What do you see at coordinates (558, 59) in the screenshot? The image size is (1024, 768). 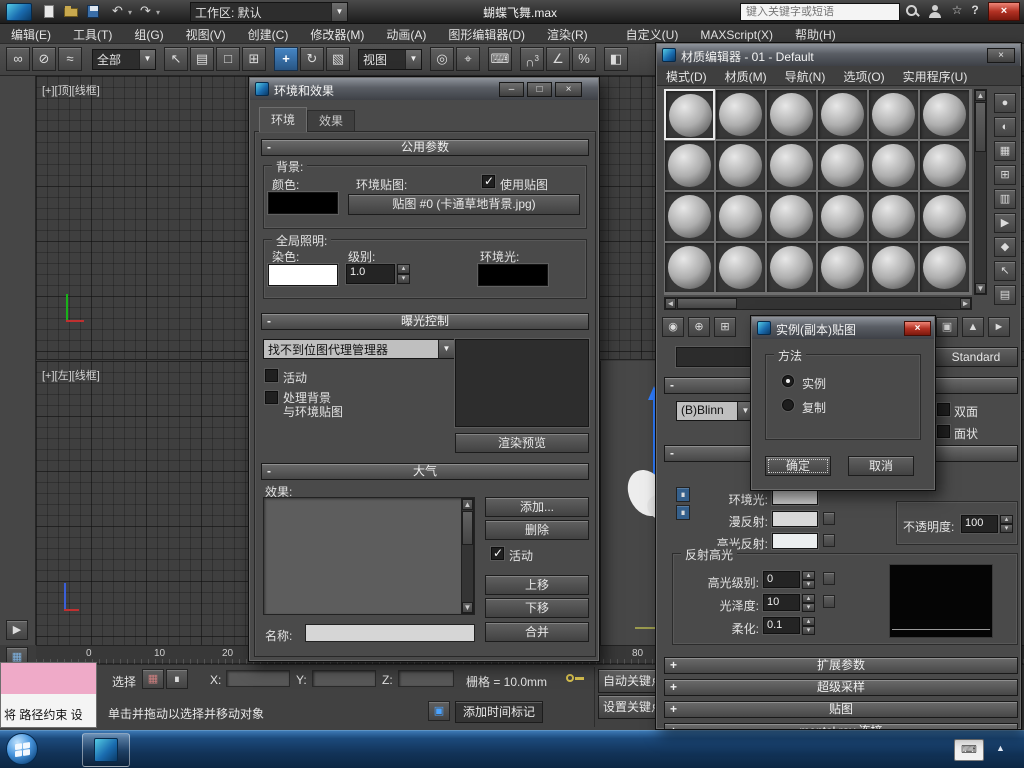 I see `angle-snap-icon: ∠` at bounding box center [558, 59].